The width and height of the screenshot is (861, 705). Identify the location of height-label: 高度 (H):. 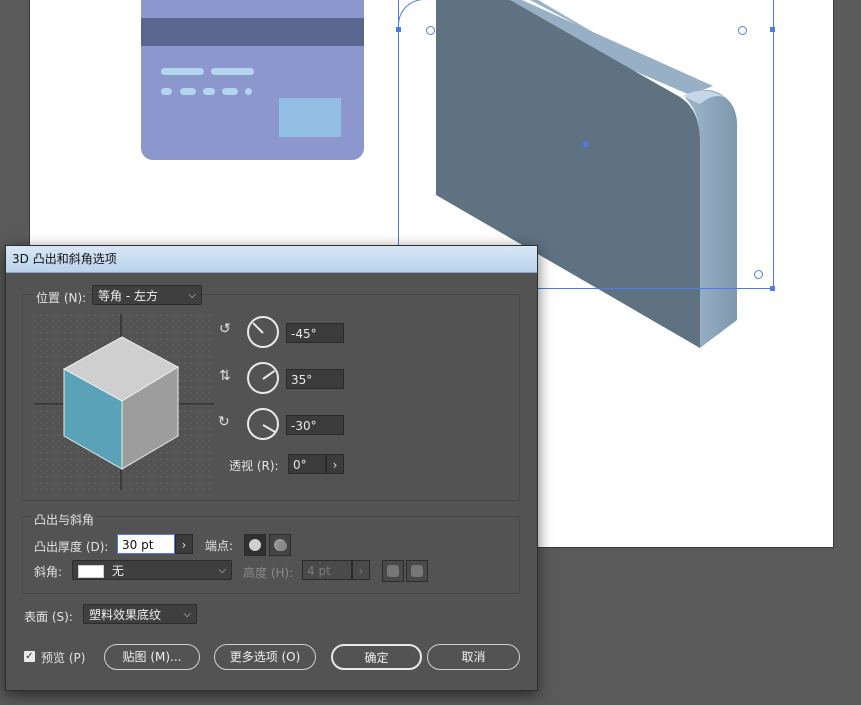
(268, 573).